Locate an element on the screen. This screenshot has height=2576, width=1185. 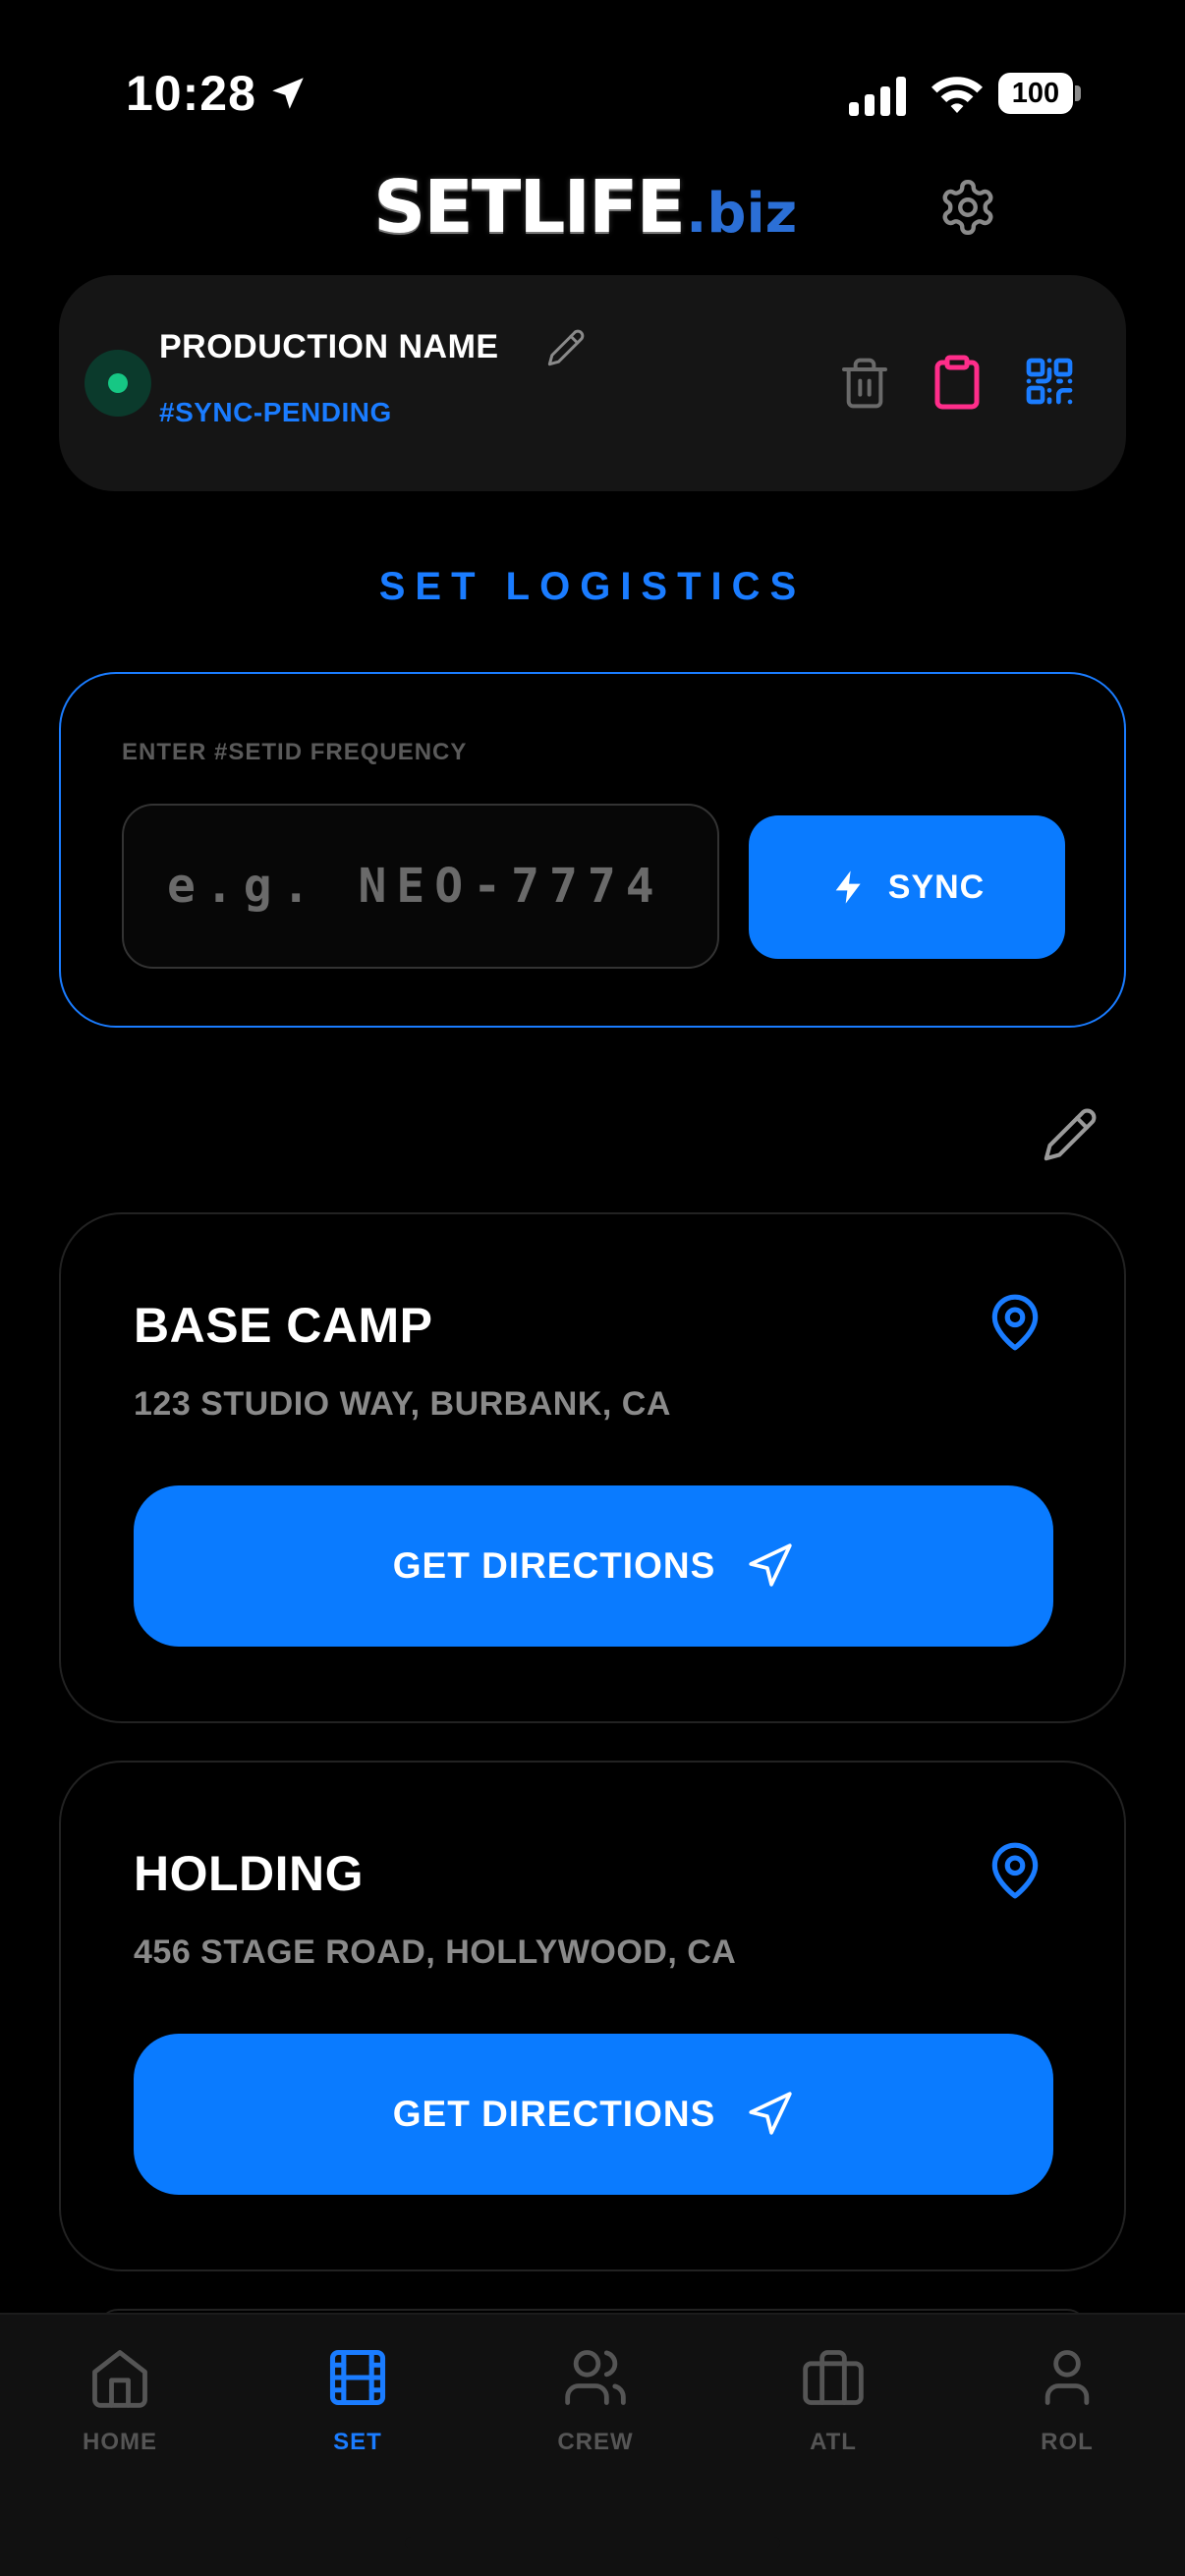
qr-code-icon is located at coordinates (1049, 381).